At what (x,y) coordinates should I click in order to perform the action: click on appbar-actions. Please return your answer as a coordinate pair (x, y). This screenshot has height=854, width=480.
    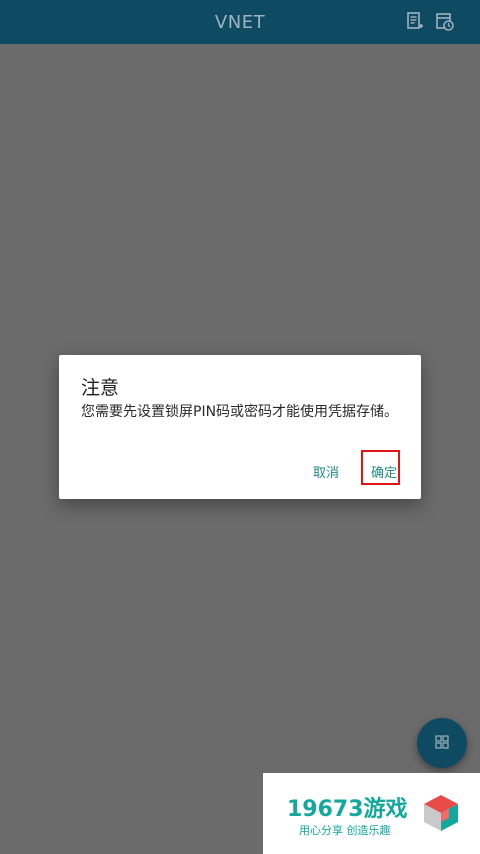
    Looking at the image, I should click on (430, 22).